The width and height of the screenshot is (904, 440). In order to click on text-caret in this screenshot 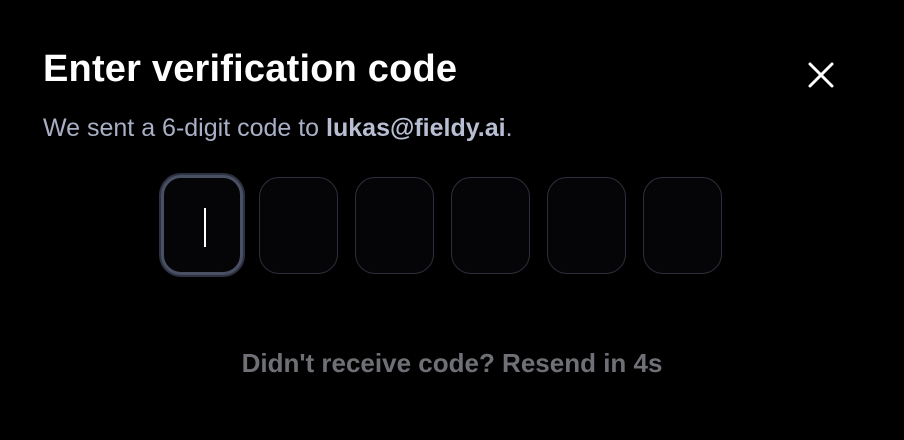, I will do `click(205, 227)`.